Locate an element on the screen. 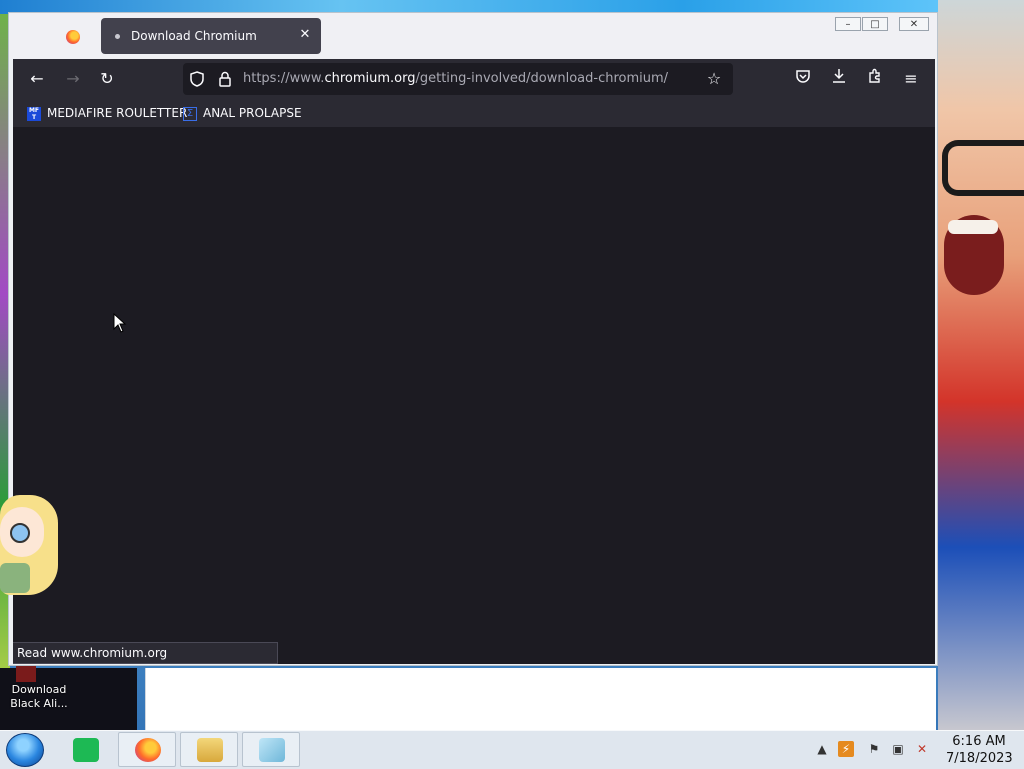 The image size is (1024, 769). pocket-icon is located at coordinates (803, 79).